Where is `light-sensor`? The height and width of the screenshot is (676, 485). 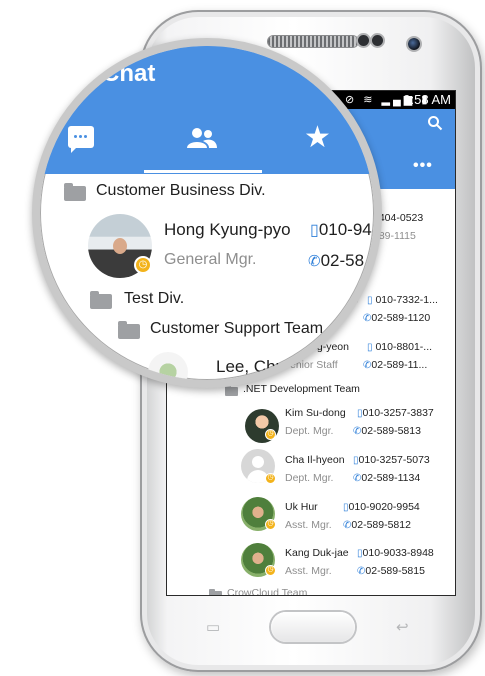
light-sensor is located at coordinates (377, 40).